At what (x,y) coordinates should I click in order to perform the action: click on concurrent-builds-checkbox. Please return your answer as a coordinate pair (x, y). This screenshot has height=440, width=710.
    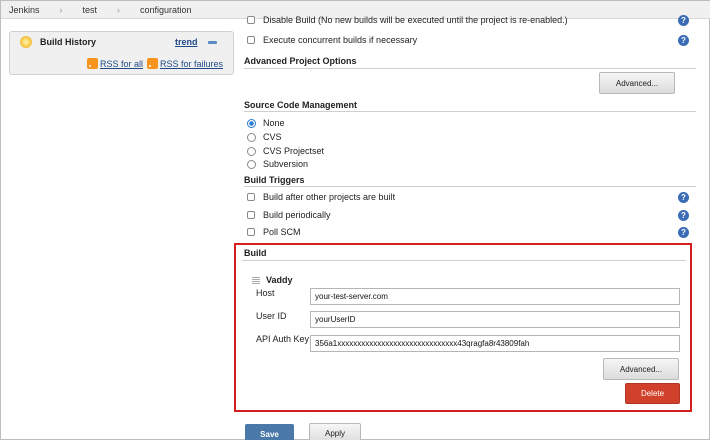
    Looking at the image, I should click on (251, 40).